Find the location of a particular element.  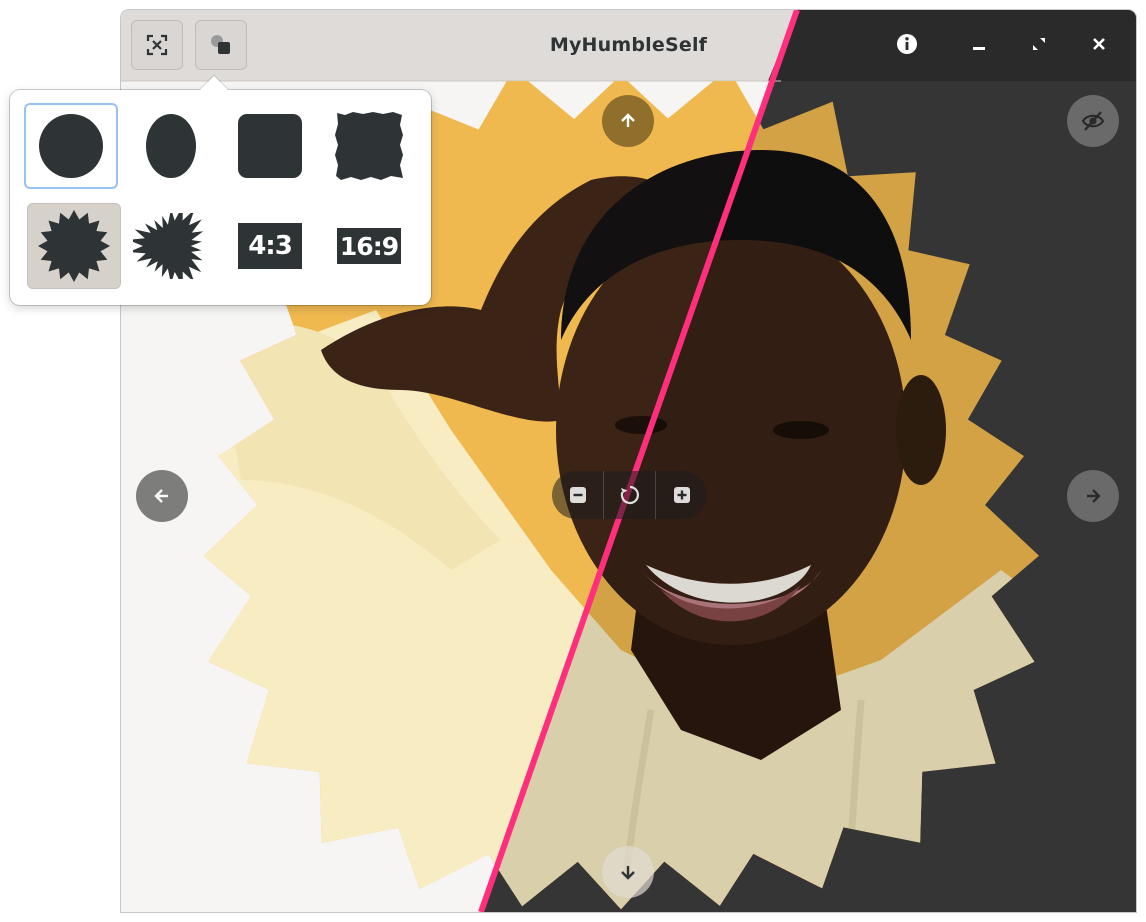

eye-hidden-icon is located at coordinates (1093, 121).